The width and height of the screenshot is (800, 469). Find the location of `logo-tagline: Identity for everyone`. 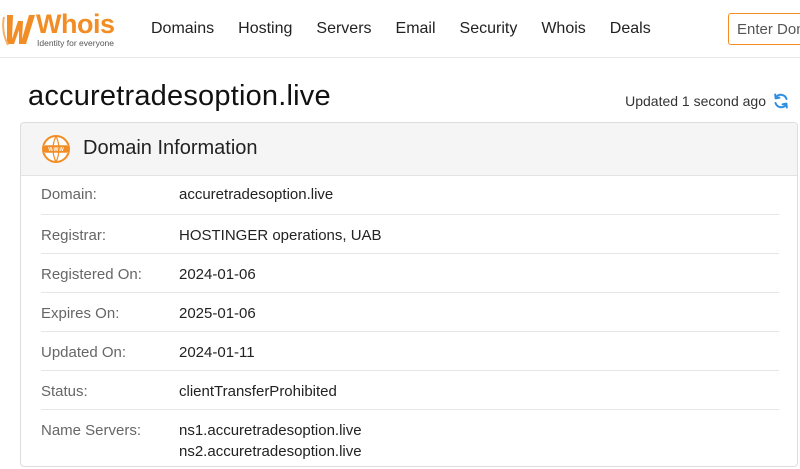

logo-tagline: Identity for everyone is located at coordinates (76, 43).